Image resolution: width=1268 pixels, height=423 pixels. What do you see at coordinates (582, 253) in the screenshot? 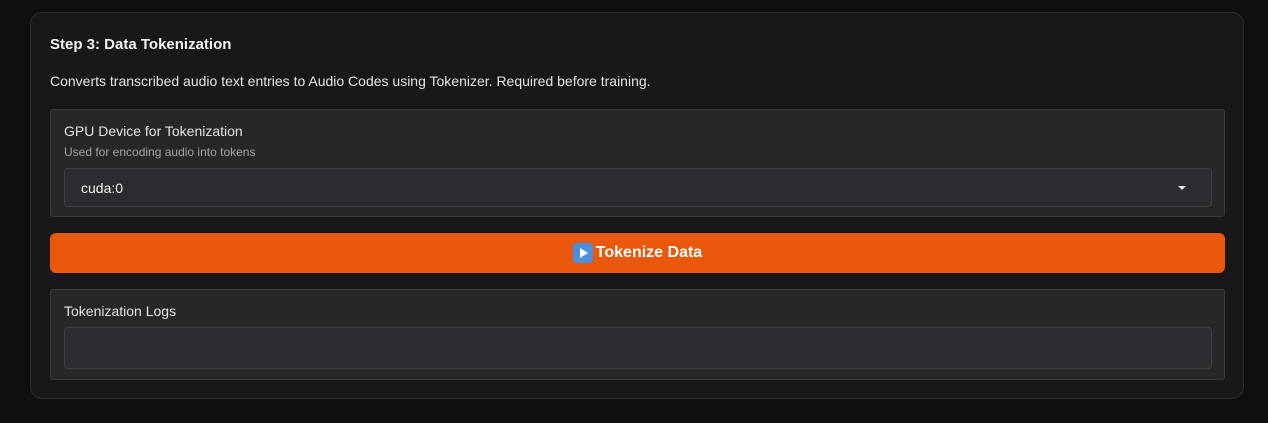
I see `play-button-icon` at bounding box center [582, 253].